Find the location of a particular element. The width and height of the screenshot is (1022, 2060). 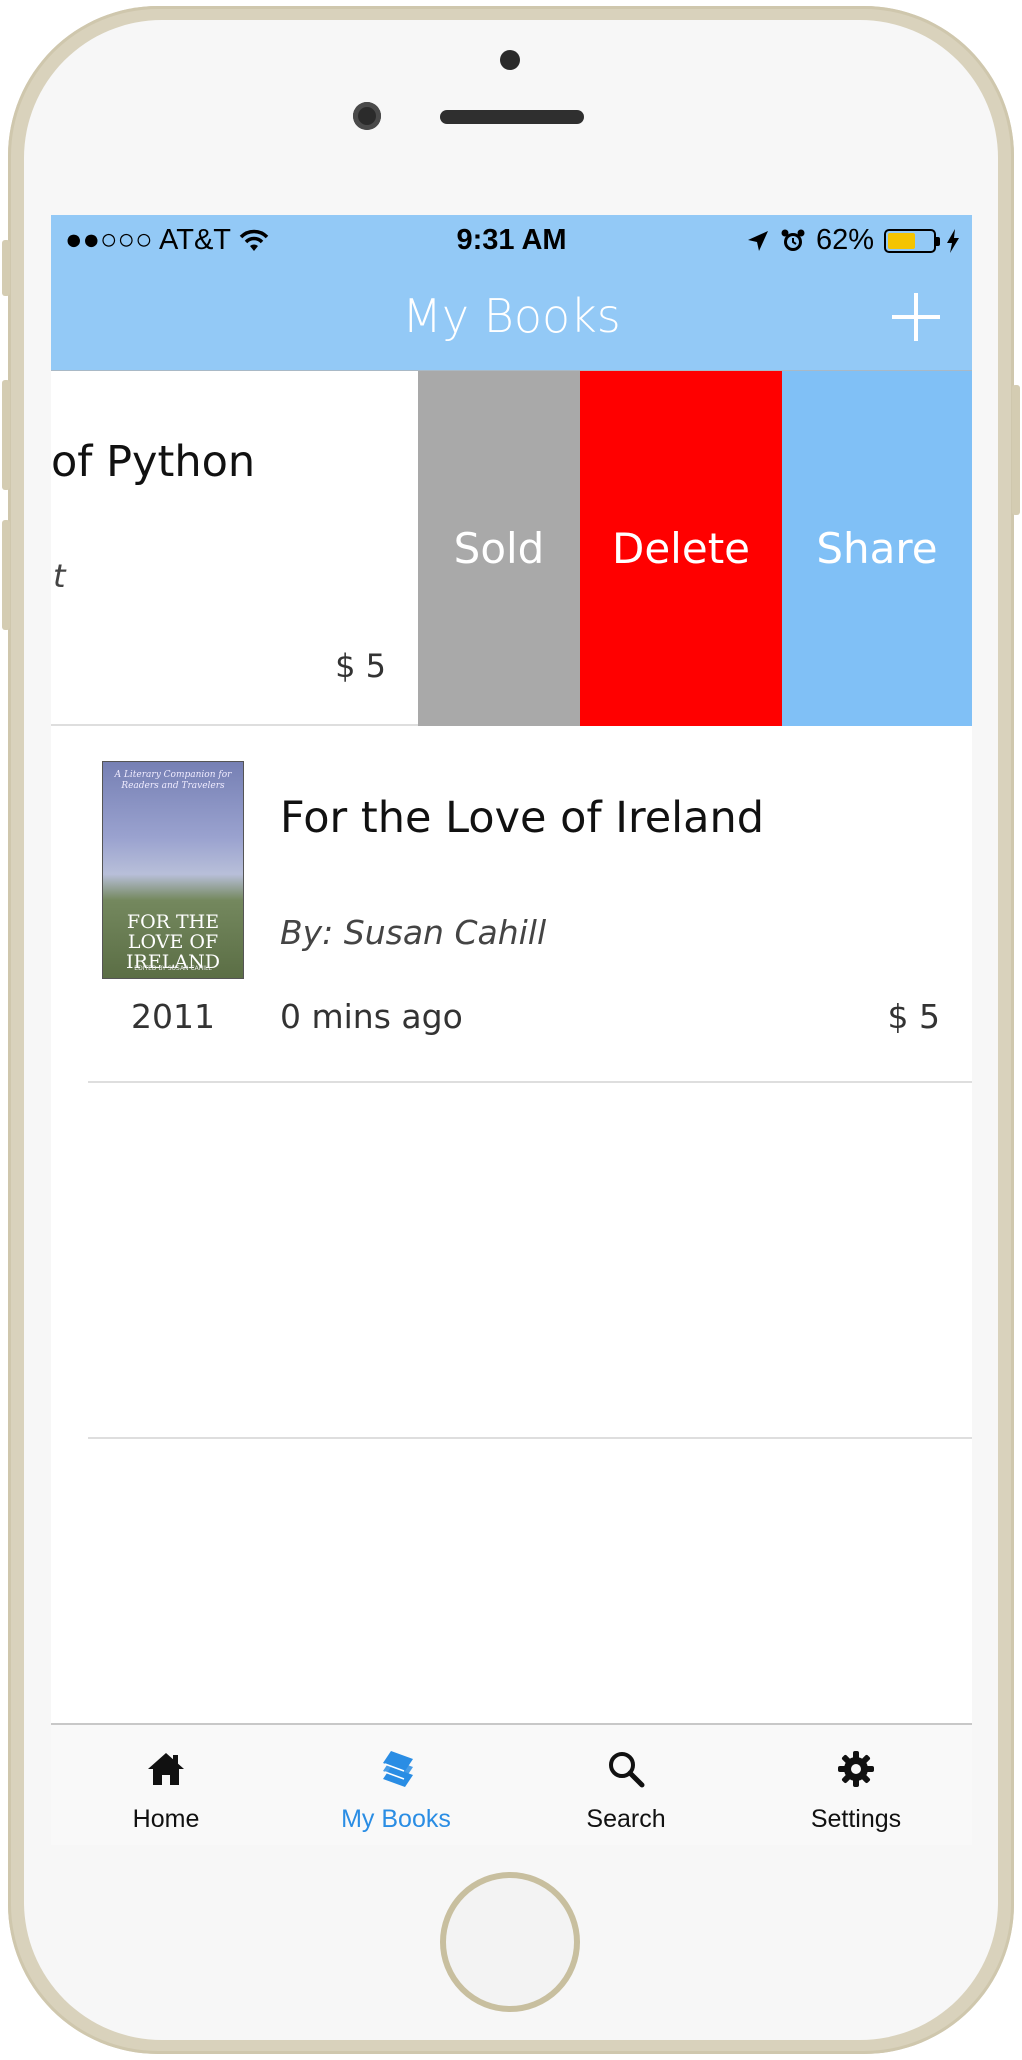

gear-icon is located at coordinates (856, 1769).